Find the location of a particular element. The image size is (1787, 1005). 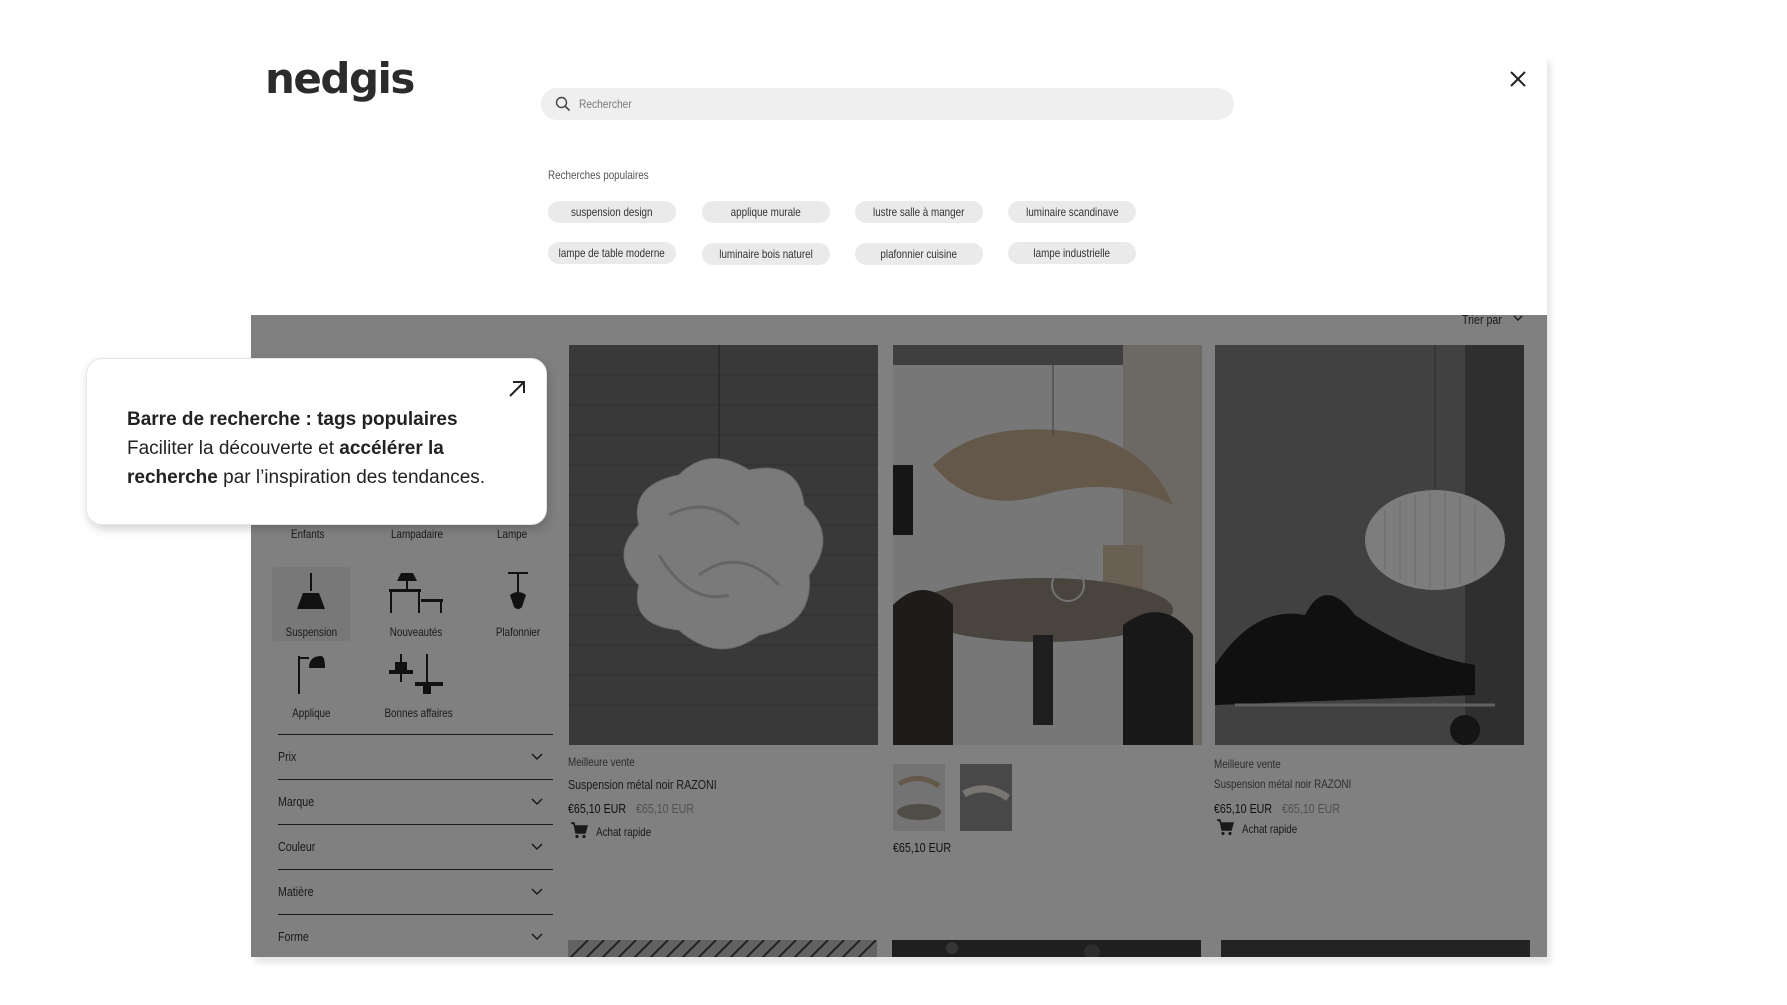

tag-label: lampe industrielle is located at coordinates (1072, 253).